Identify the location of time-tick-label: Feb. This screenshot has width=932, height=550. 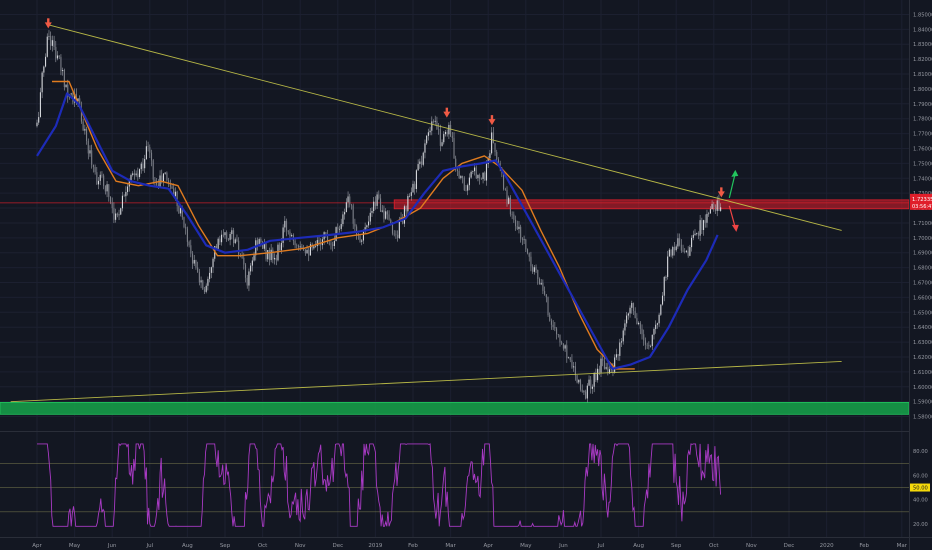
(413, 546).